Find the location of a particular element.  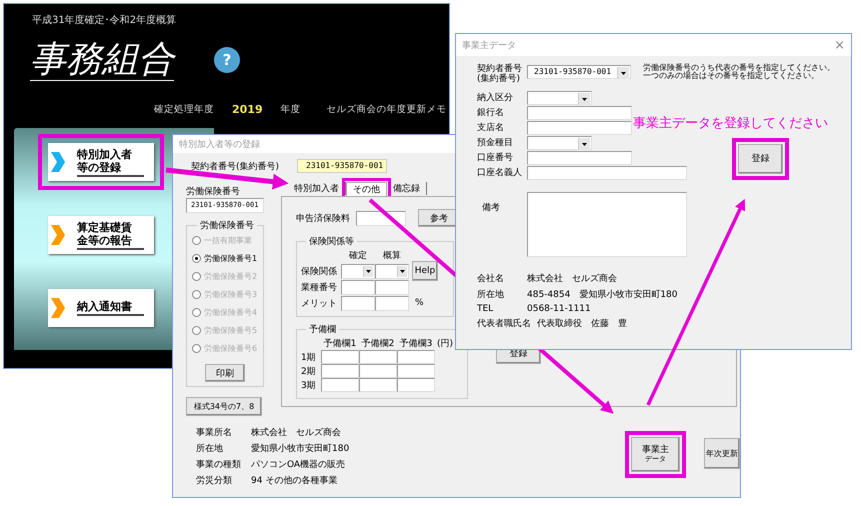

field-label: 納入区分 is located at coordinates (495, 98).